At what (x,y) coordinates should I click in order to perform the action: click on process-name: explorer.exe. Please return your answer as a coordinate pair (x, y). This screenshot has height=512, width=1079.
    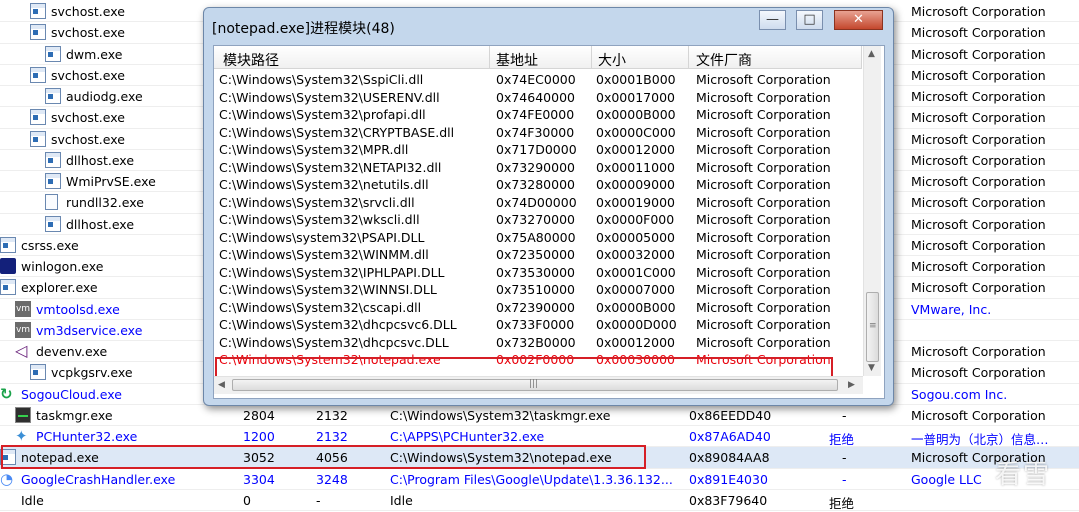
    Looking at the image, I should click on (59, 288).